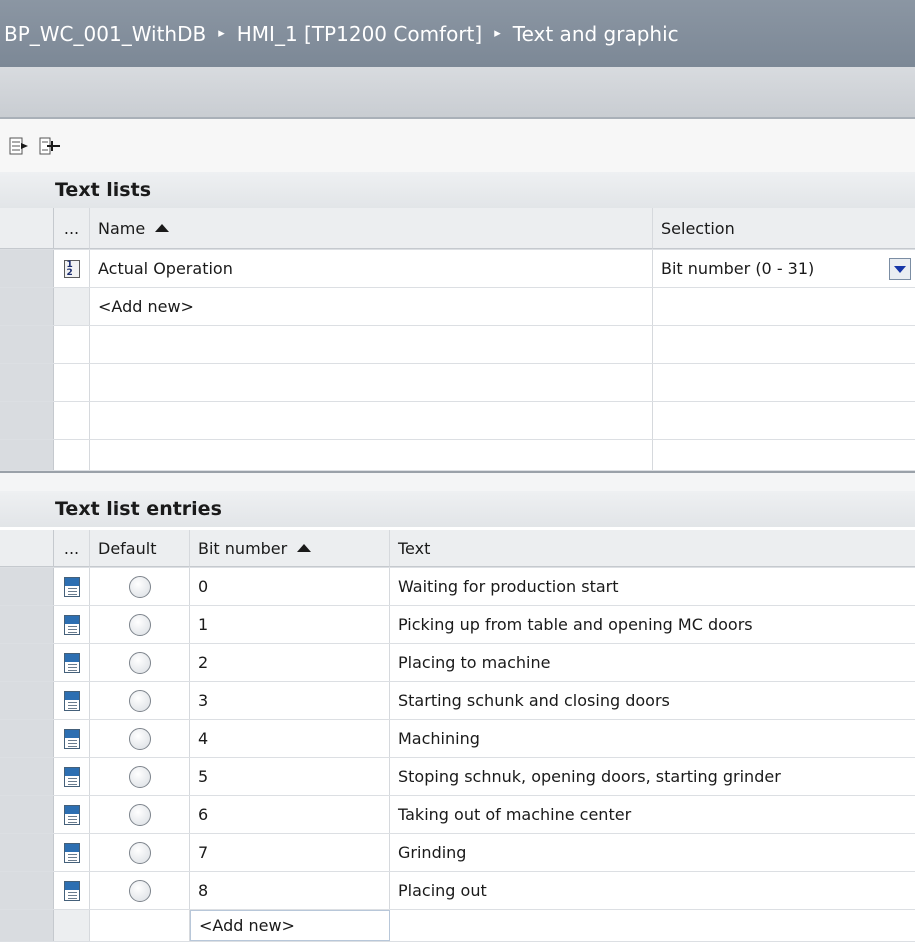 The width and height of the screenshot is (915, 943). What do you see at coordinates (105, 34) in the screenshot?
I see `breadcrumb-item-project: BP_WC_001_WithDB` at bounding box center [105, 34].